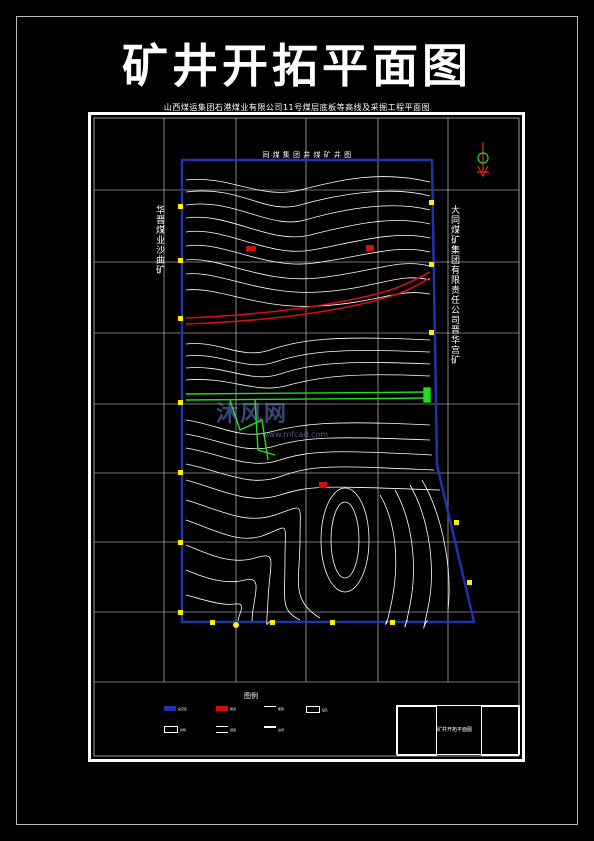 This screenshot has width=594, height=841. I want to click on watermark-url: www.mfcad.com, so click(295, 434).